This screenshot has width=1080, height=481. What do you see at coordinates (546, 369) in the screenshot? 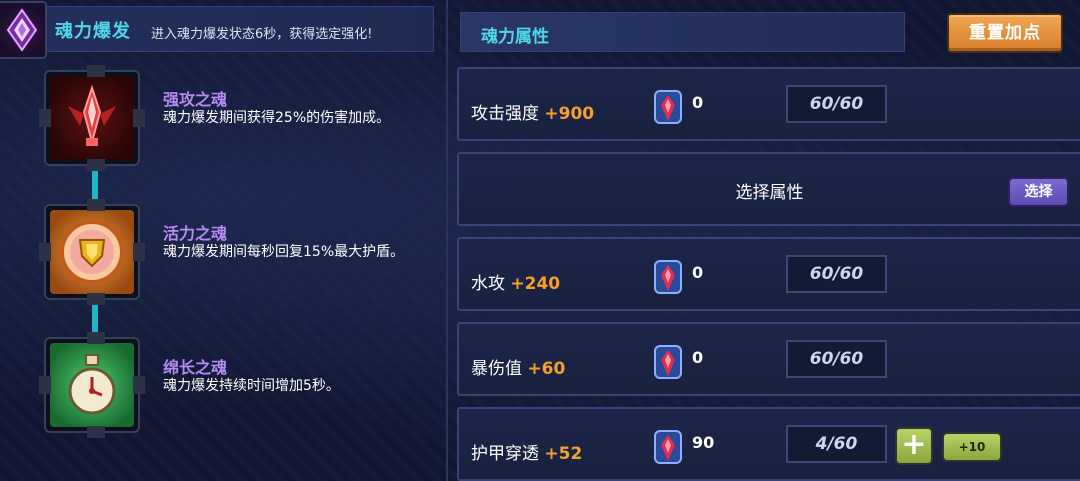
I see `attribute-bonus: +60` at bounding box center [546, 369].